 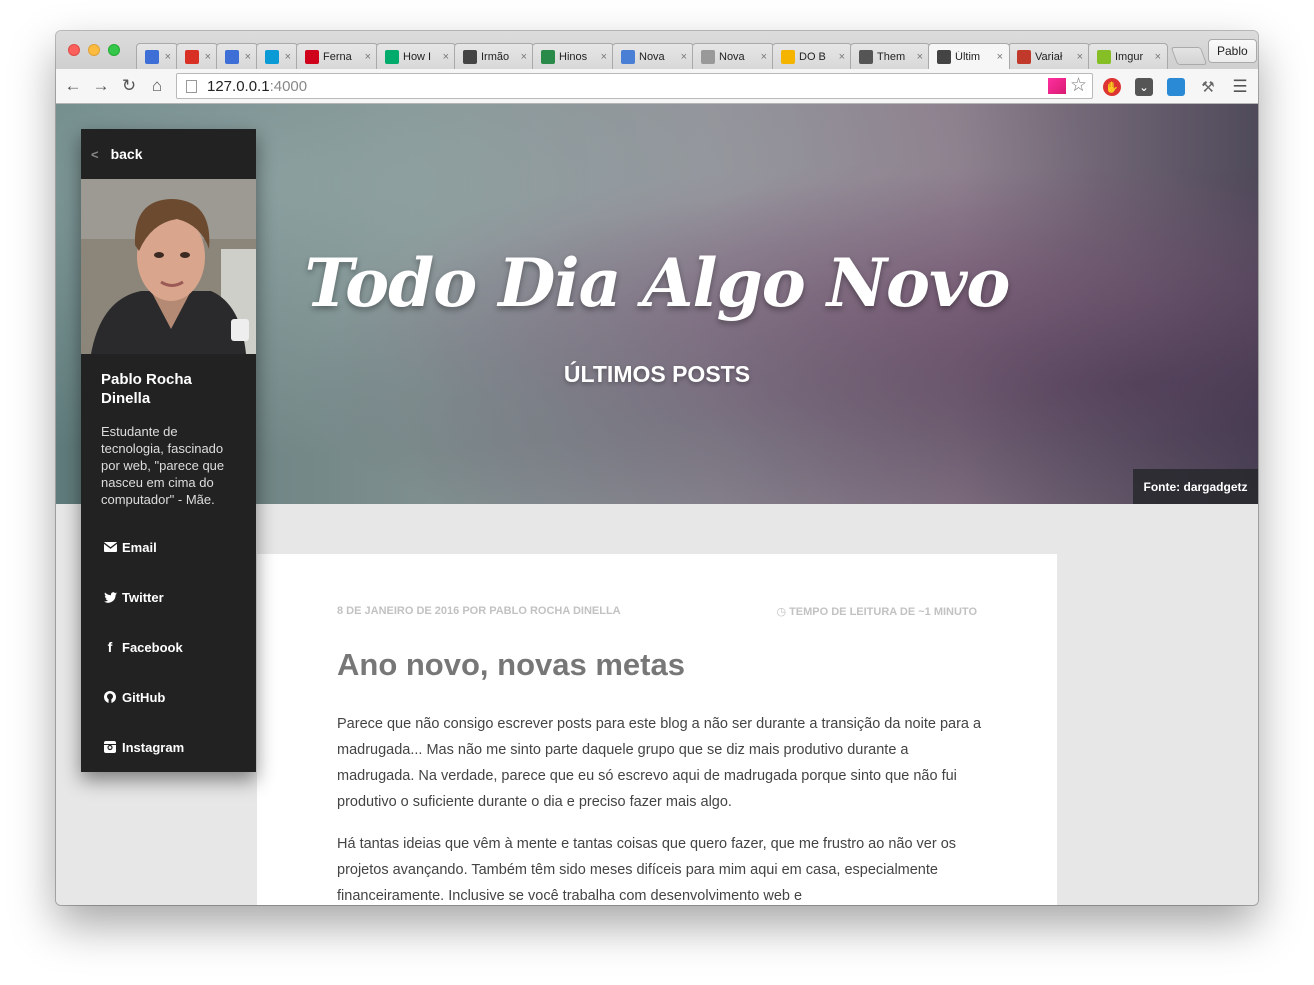 What do you see at coordinates (1240, 86) in the screenshot?
I see `menu-icon: ☰` at bounding box center [1240, 86].